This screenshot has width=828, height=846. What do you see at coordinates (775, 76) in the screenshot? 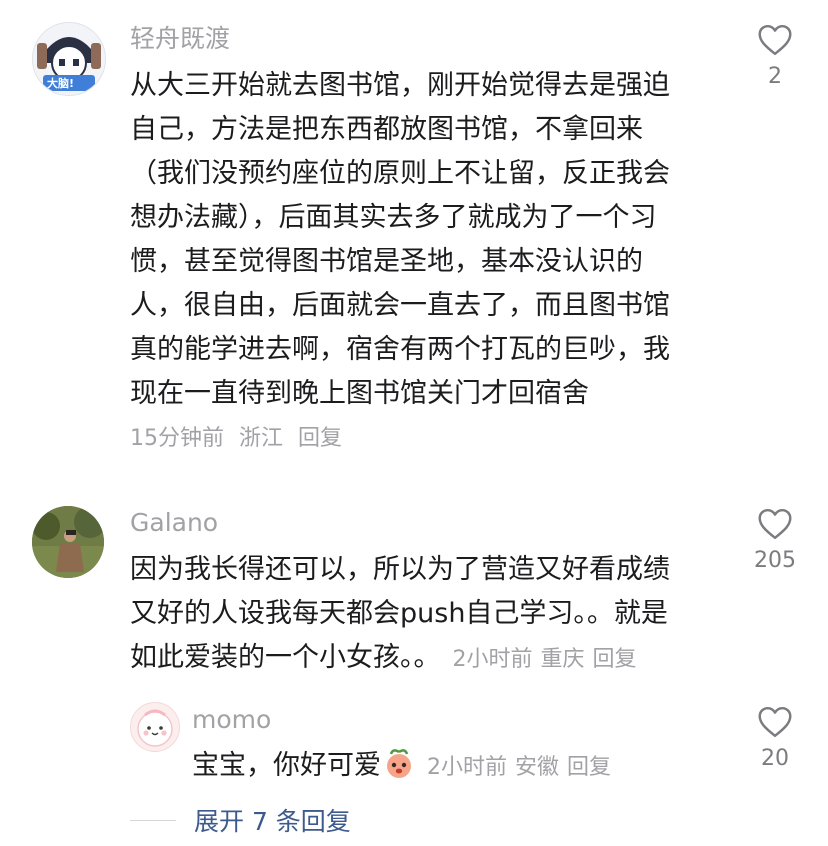
I see `like-count: 2` at bounding box center [775, 76].